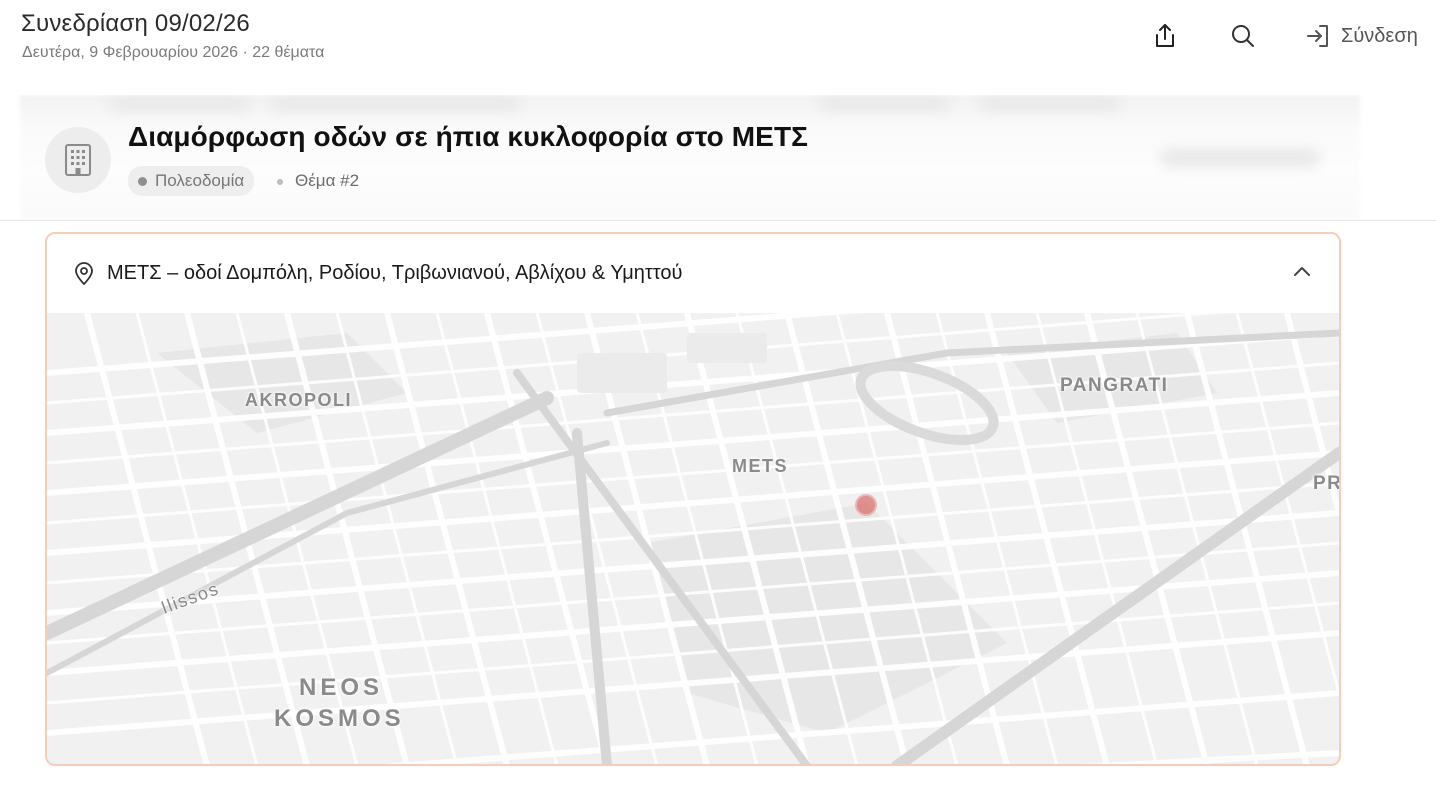 The height and width of the screenshot is (790, 1436). I want to click on share-icon, so click(1165, 35).